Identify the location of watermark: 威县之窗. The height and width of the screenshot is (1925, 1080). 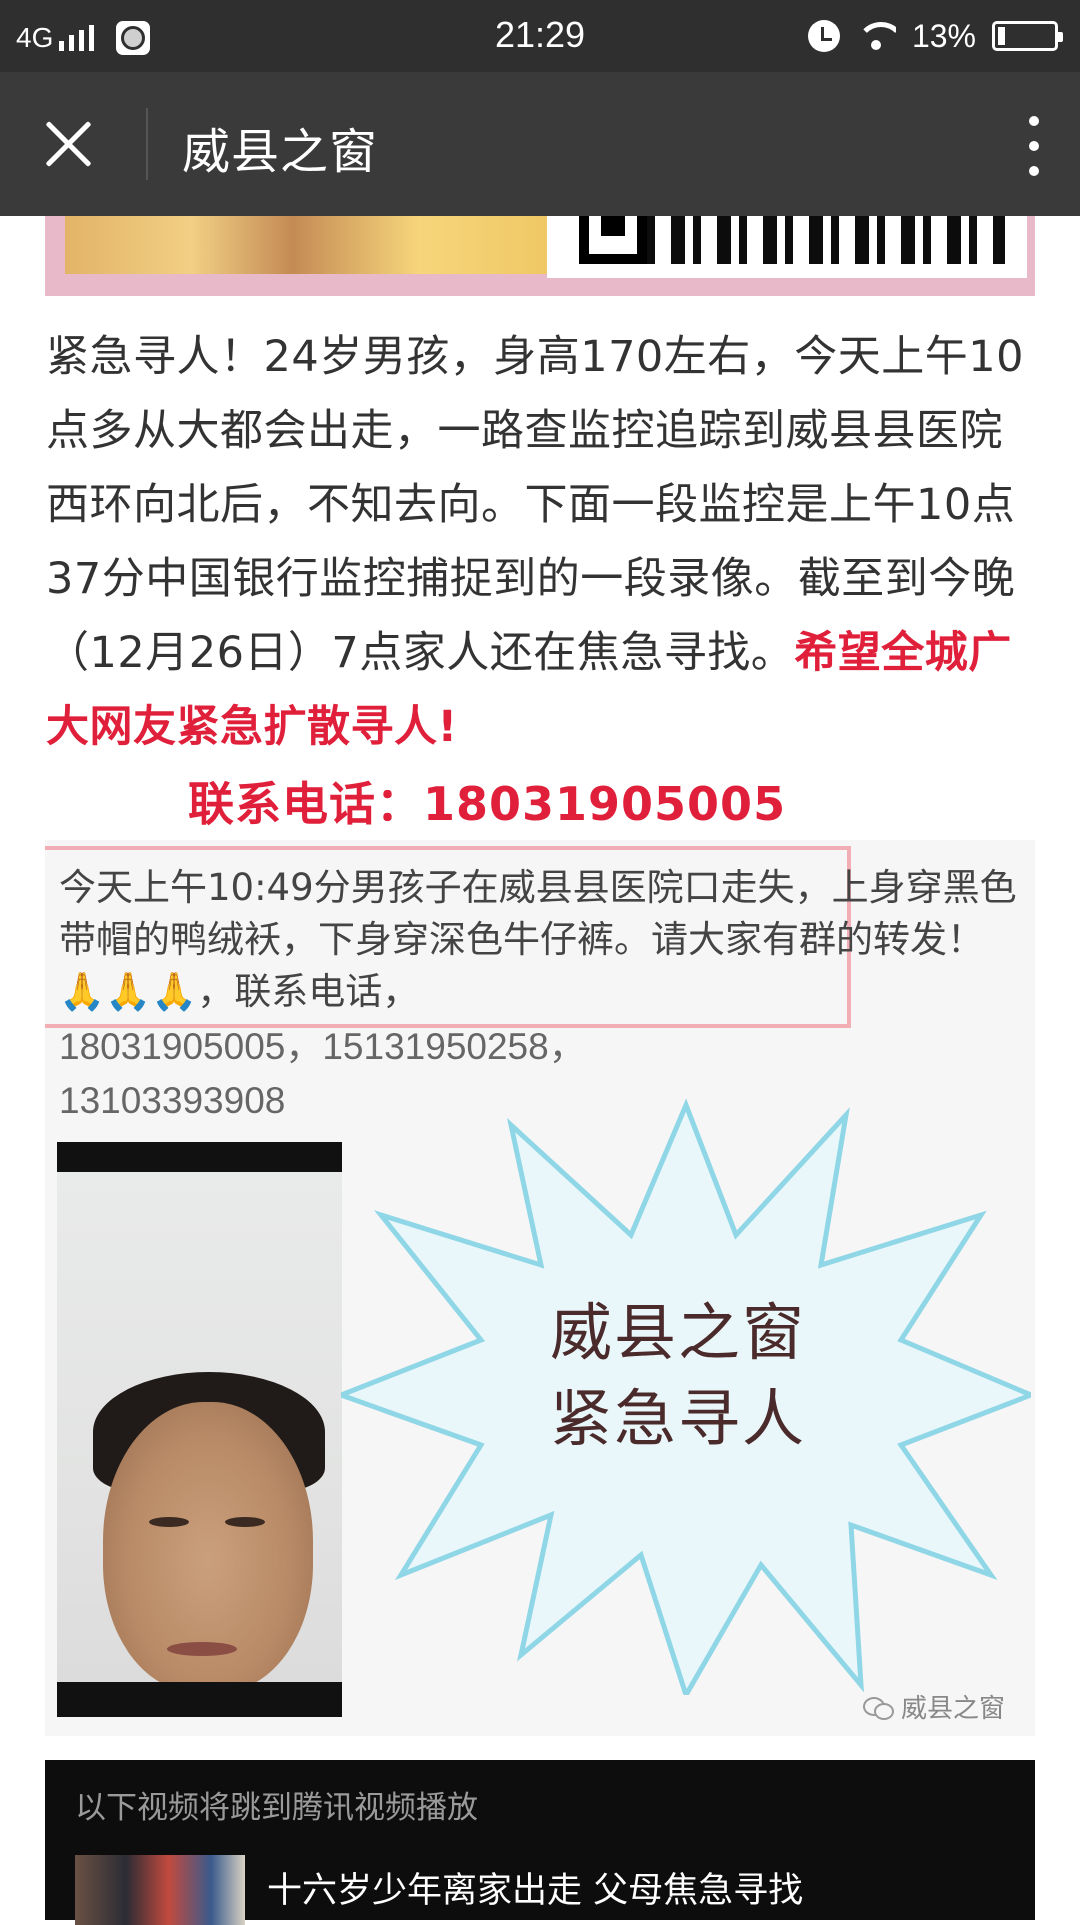
(933, 1706).